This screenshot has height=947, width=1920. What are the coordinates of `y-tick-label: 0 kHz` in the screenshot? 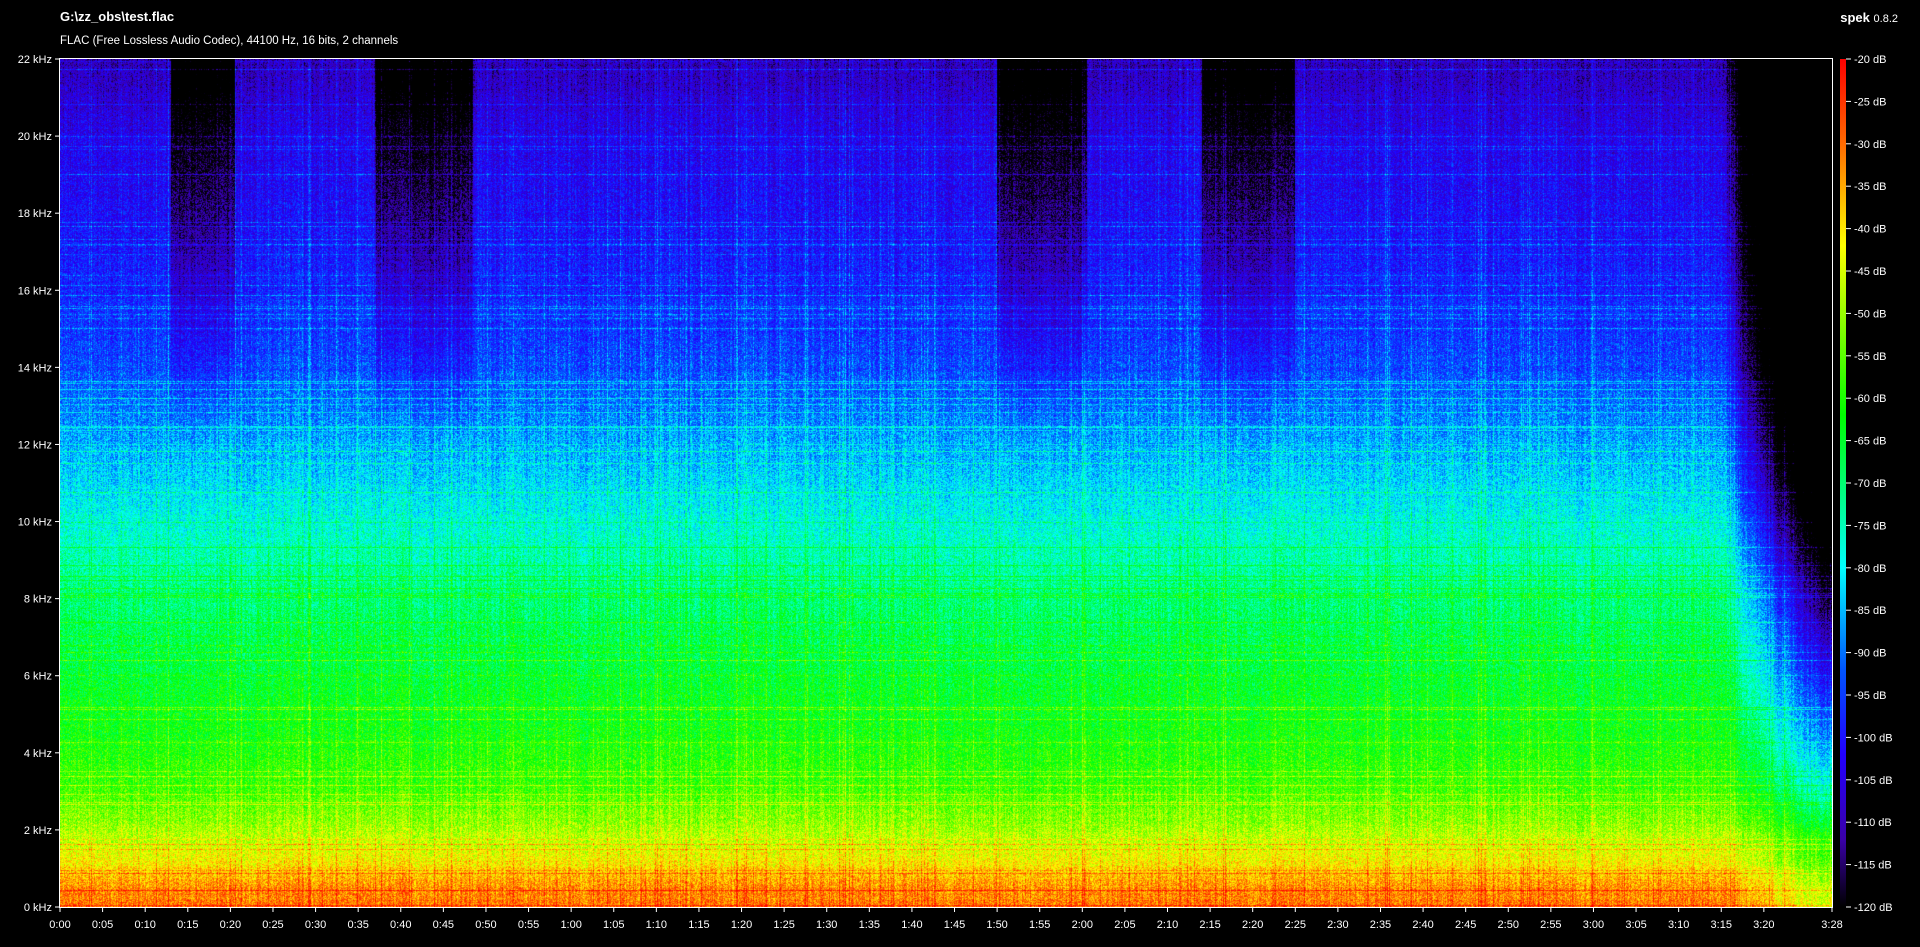 It's located at (38, 908).